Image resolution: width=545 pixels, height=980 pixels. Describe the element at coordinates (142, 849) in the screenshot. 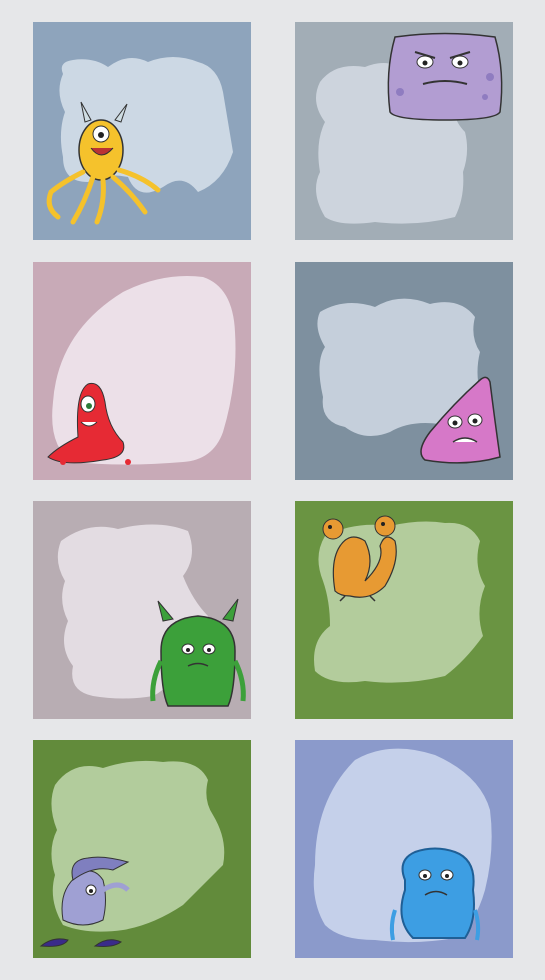

I see `card-lavender-bird` at that location.